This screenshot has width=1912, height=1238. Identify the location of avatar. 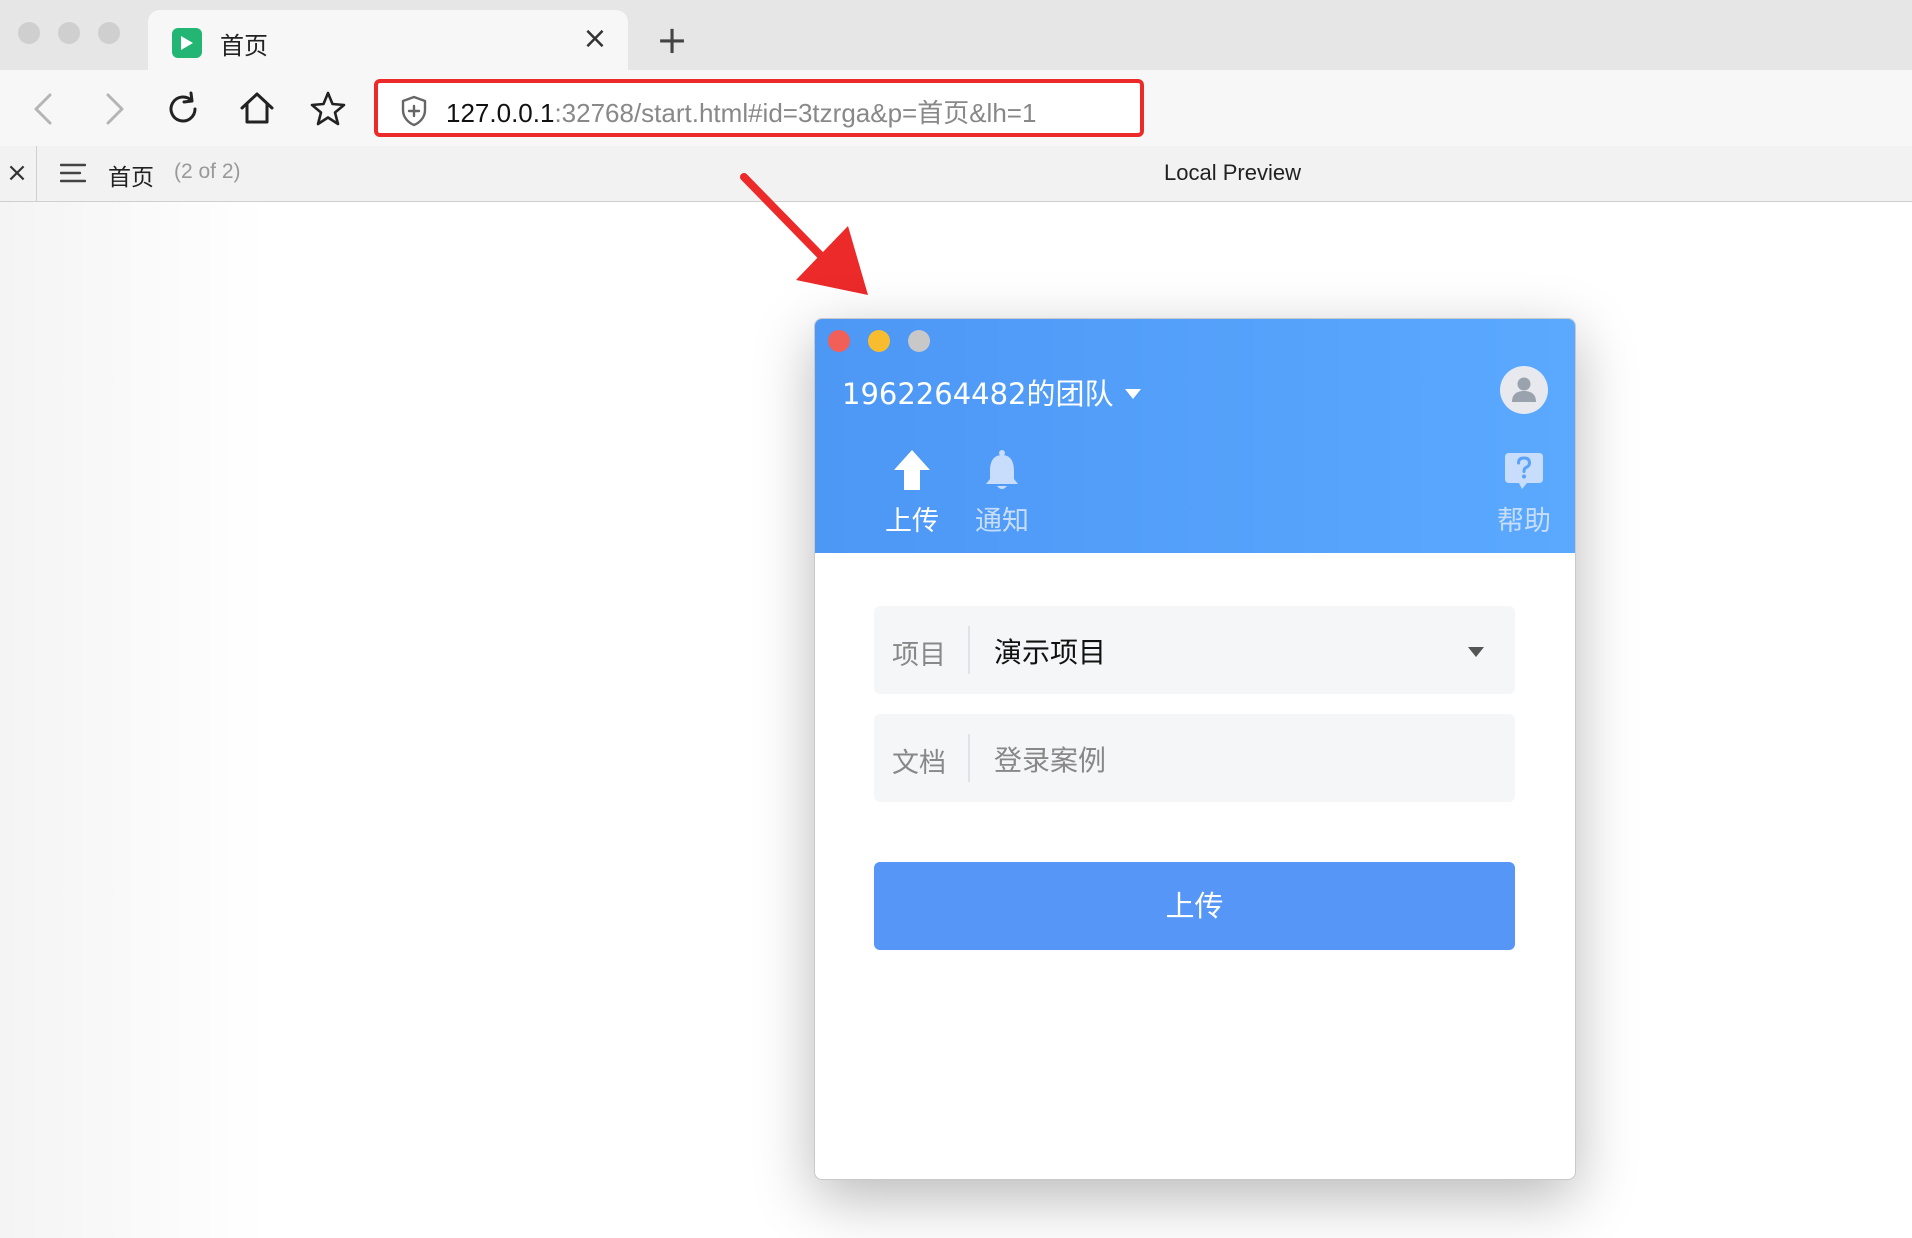
(1524, 390).